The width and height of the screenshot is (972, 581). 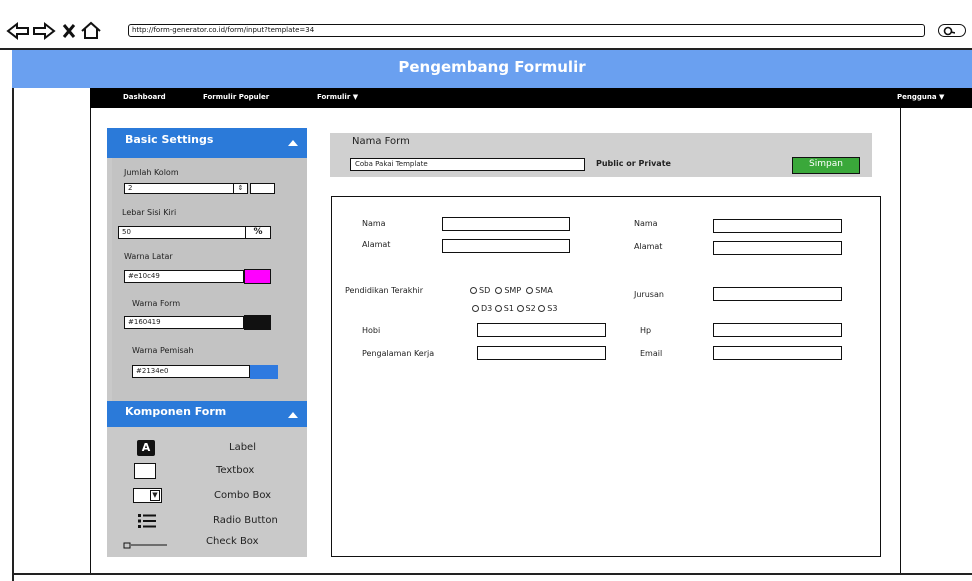 I want to click on nav-formulir: Formulir ▼, so click(x=337, y=97).